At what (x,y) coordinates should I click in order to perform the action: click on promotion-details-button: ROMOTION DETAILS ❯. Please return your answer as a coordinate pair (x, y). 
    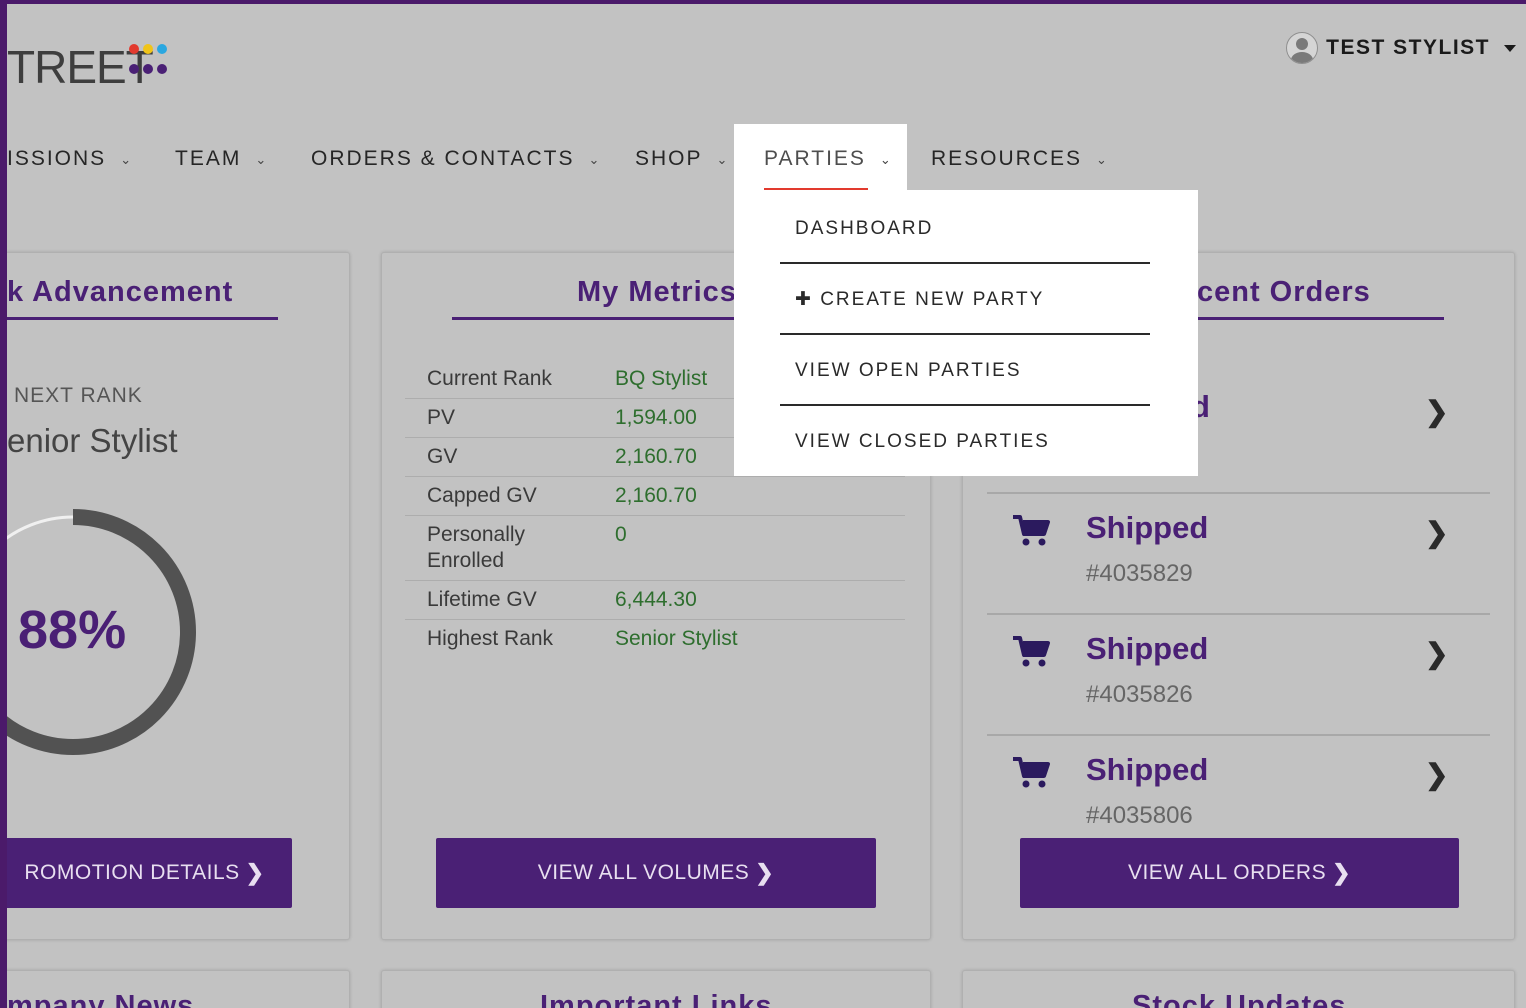
    Looking at the image, I should click on (149, 873).